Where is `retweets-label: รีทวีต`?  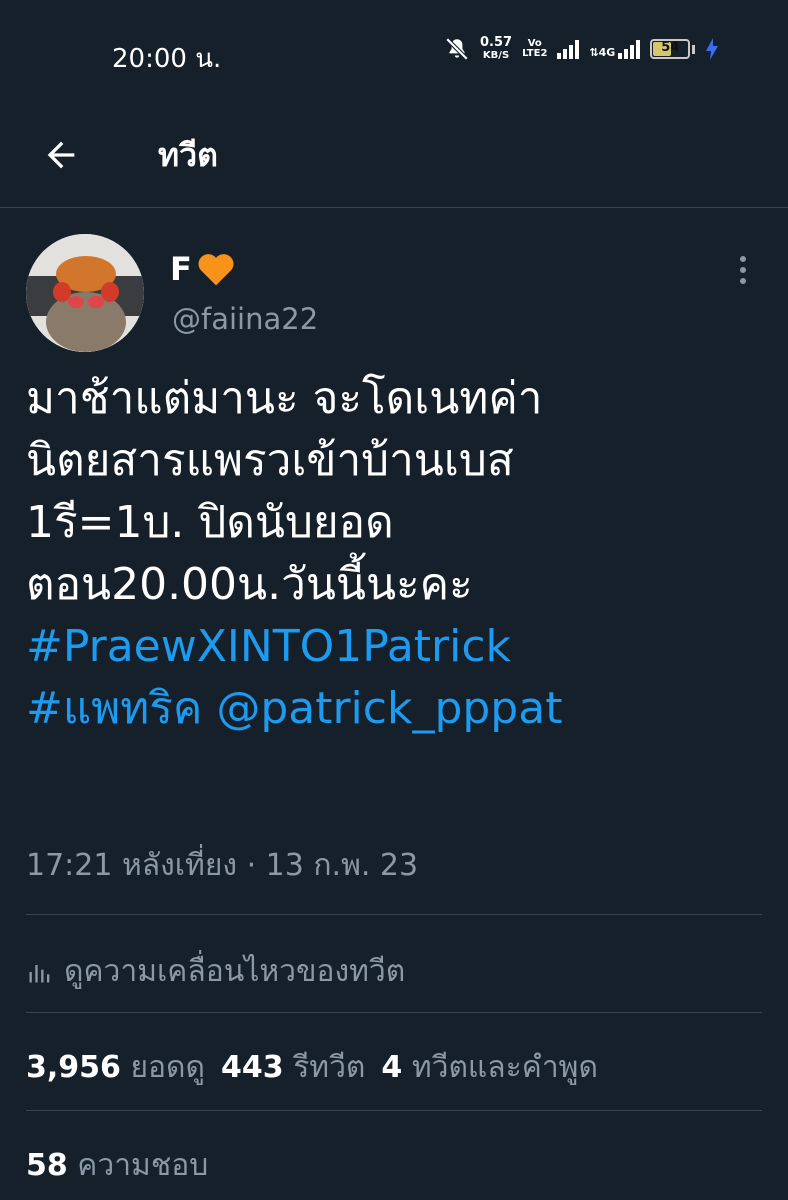 retweets-label: รีทวีต is located at coordinates (329, 1067).